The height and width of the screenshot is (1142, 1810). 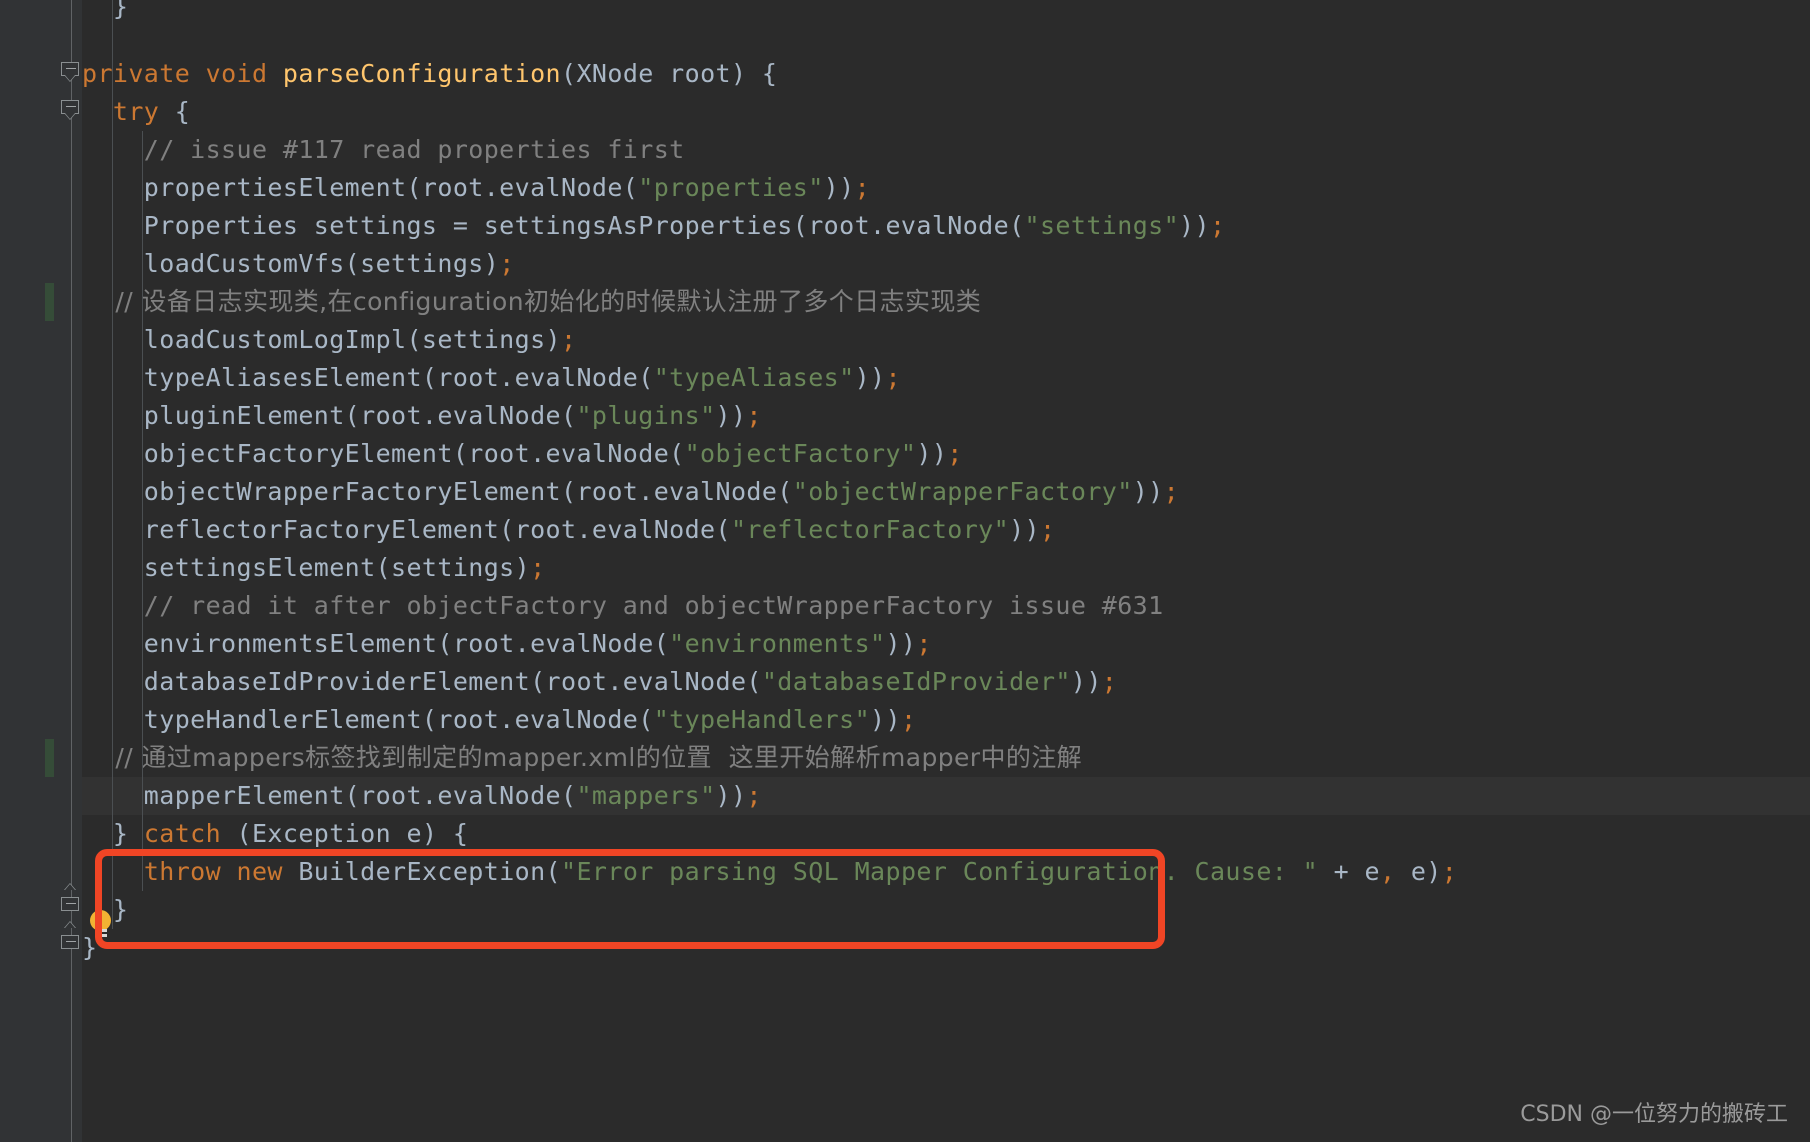 I want to click on code-line: loadCustomVfs(settings);, so click(x=946, y=264).